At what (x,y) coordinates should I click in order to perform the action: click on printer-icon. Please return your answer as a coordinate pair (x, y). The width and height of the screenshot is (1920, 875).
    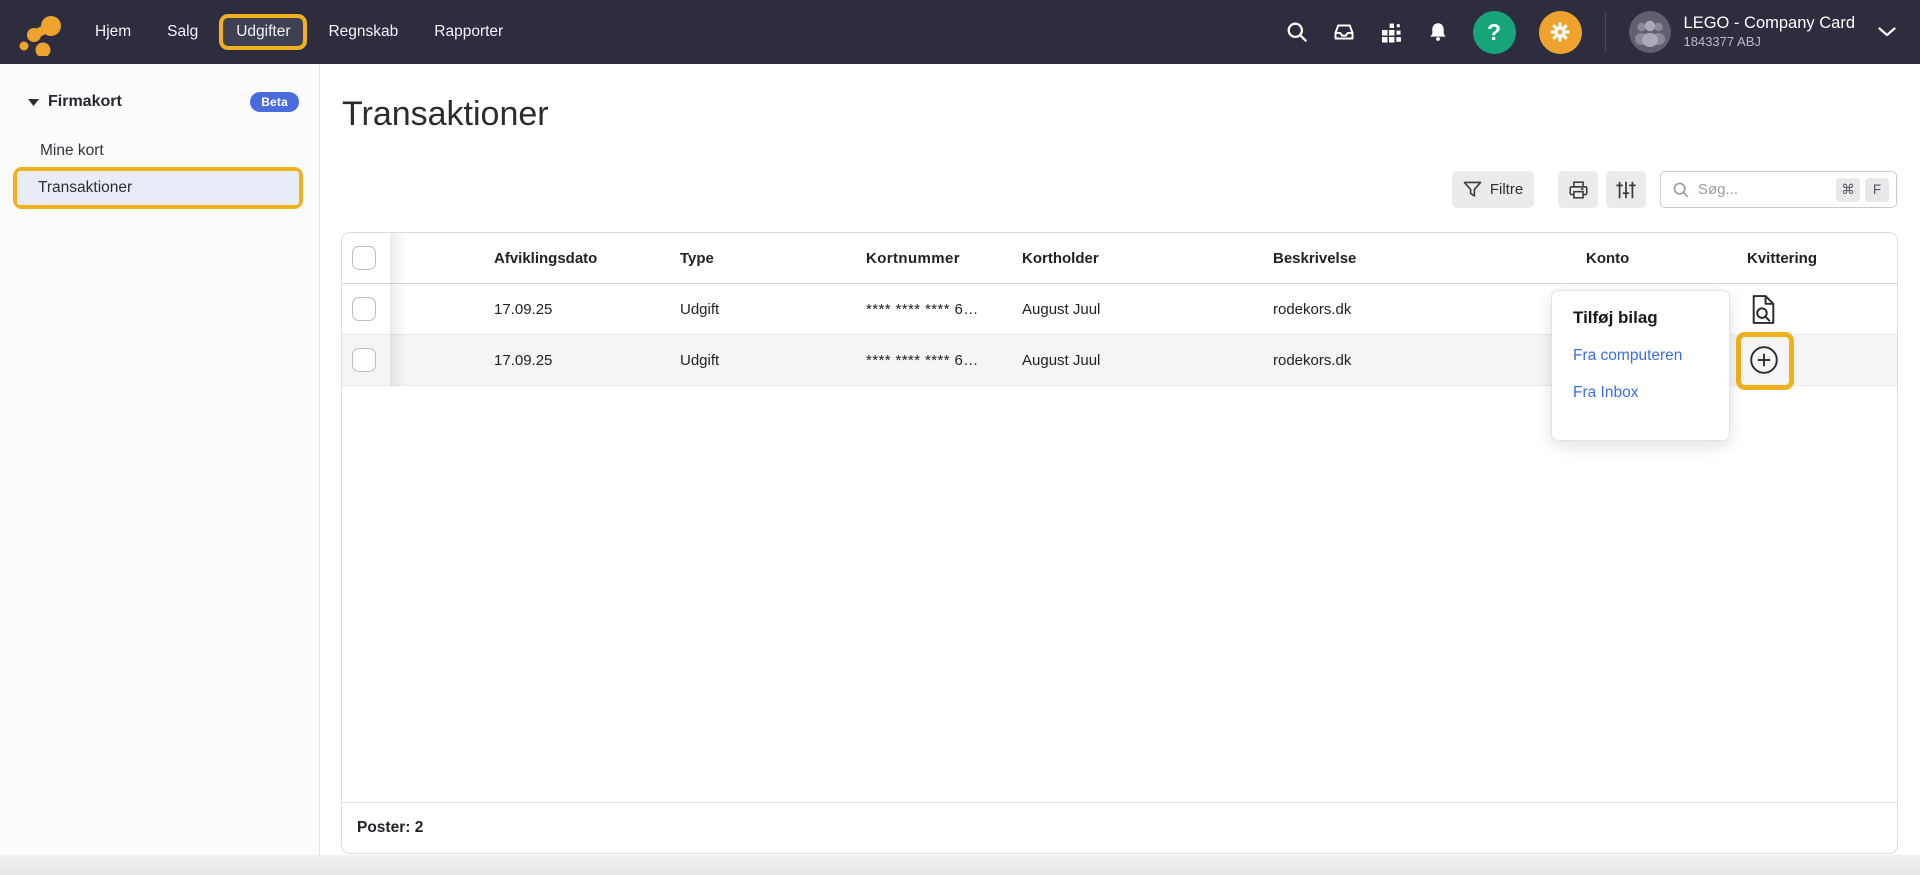
    Looking at the image, I should click on (1578, 189).